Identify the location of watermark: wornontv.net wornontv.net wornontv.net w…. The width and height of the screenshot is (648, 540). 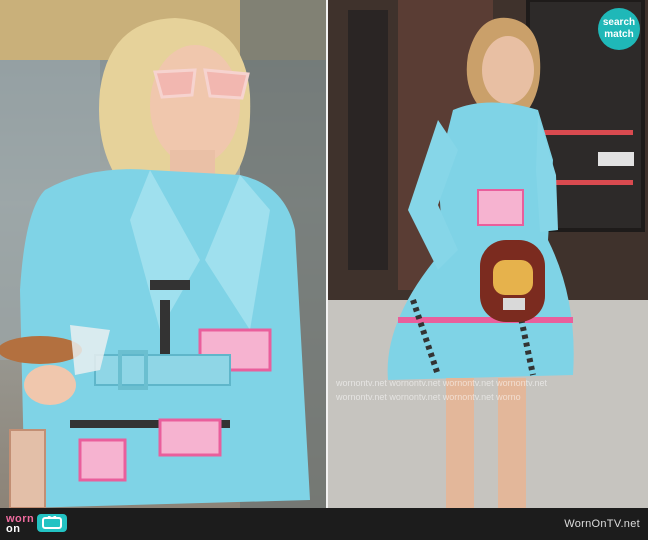
(492, 390).